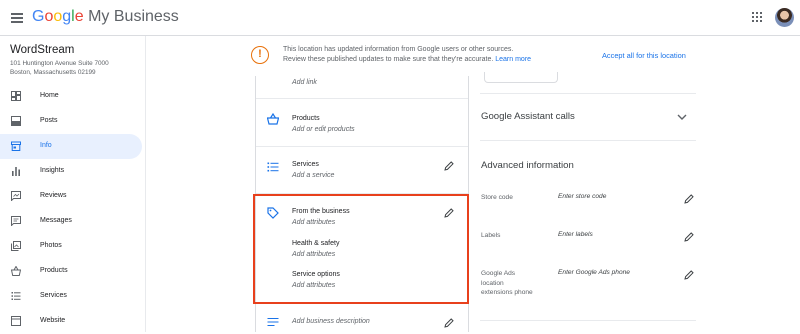 The width and height of the screenshot is (800, 334). Describe the element at coordinates (71, 271) in the screenshot. I see `sidebar-item-products: Products` at that location.